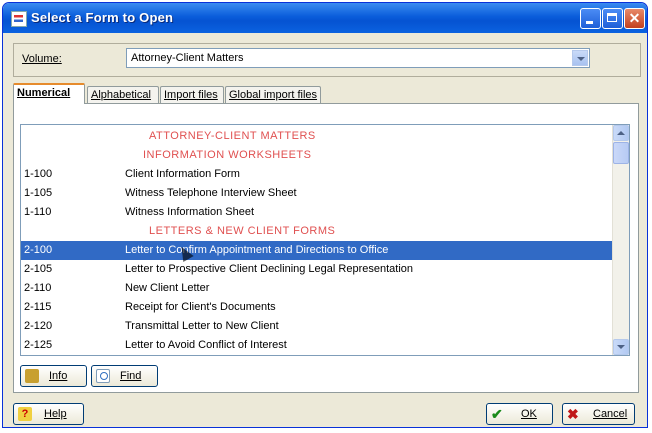 The height and width of the screenshot is (433, 652). I want to click on scroll-down-button, so click(621, 347).